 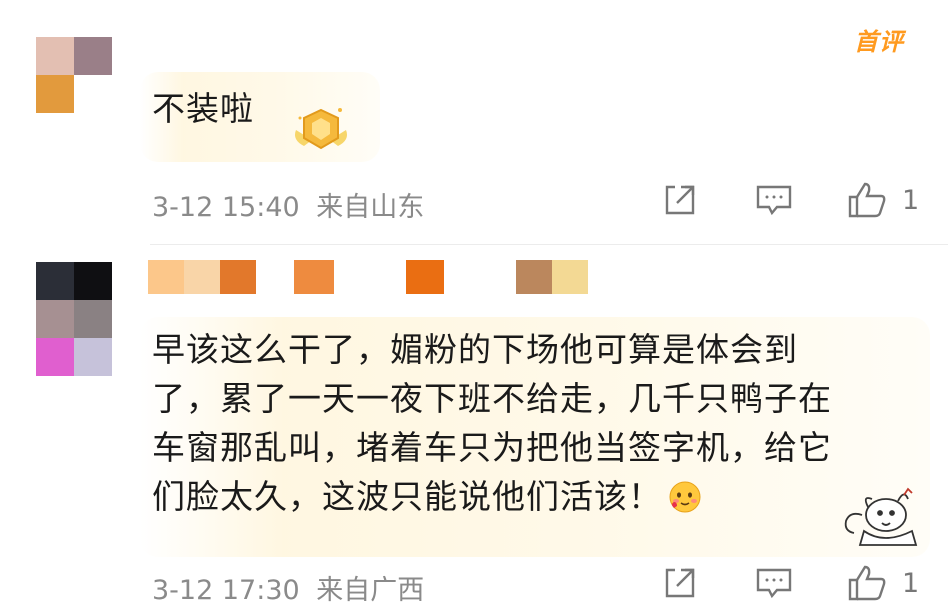 What do you see at coordinates (879, 42) in the screenshot?
I see `first-comment-badge: 首评` at bounding box center [879, 42].